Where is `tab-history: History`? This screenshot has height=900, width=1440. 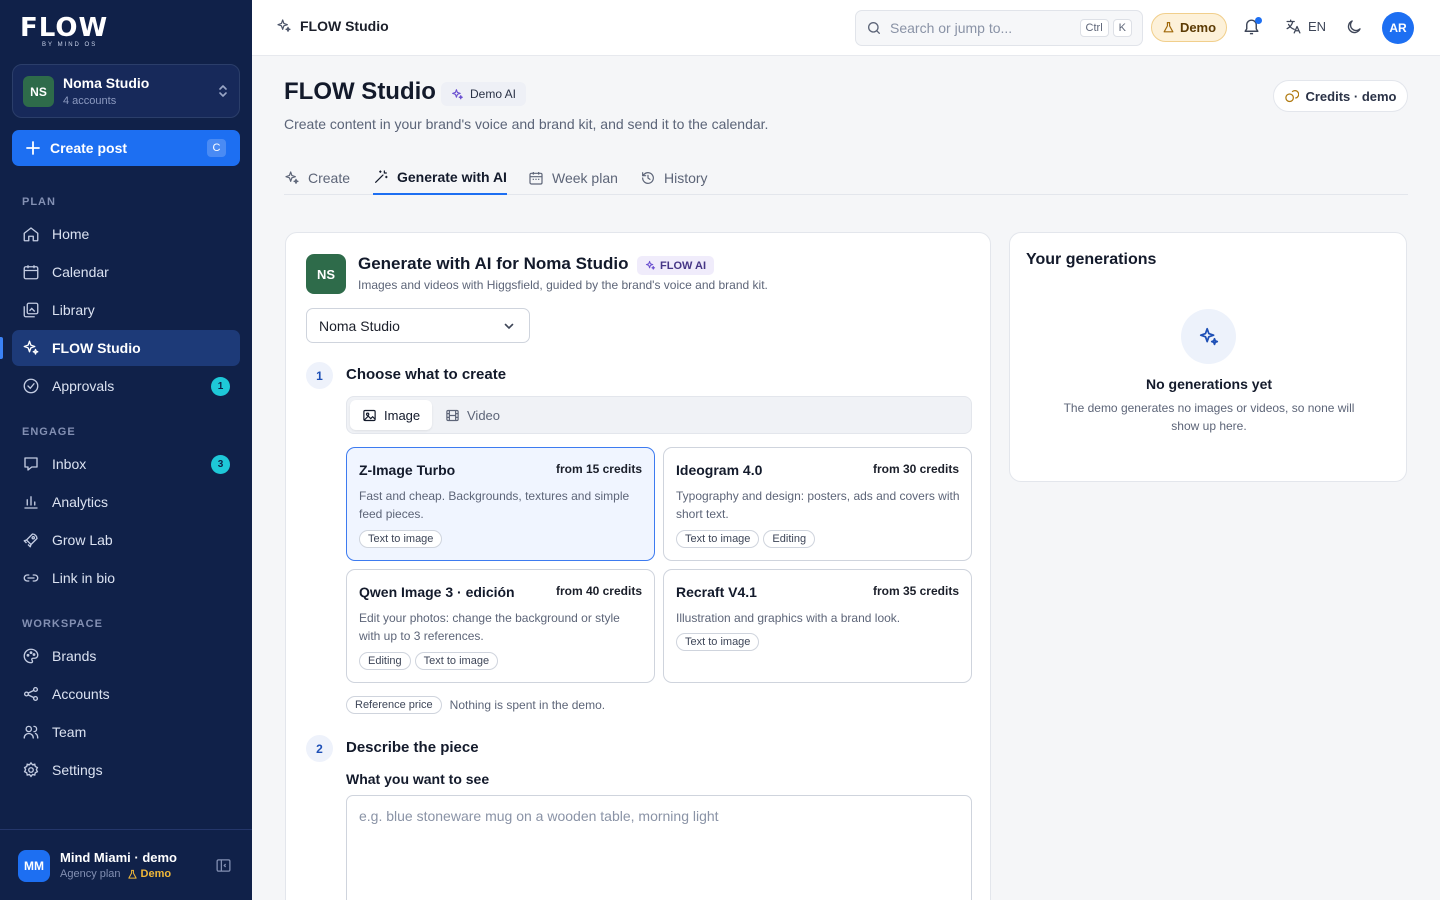 tab-history: History is located at coordinates (674, 177).